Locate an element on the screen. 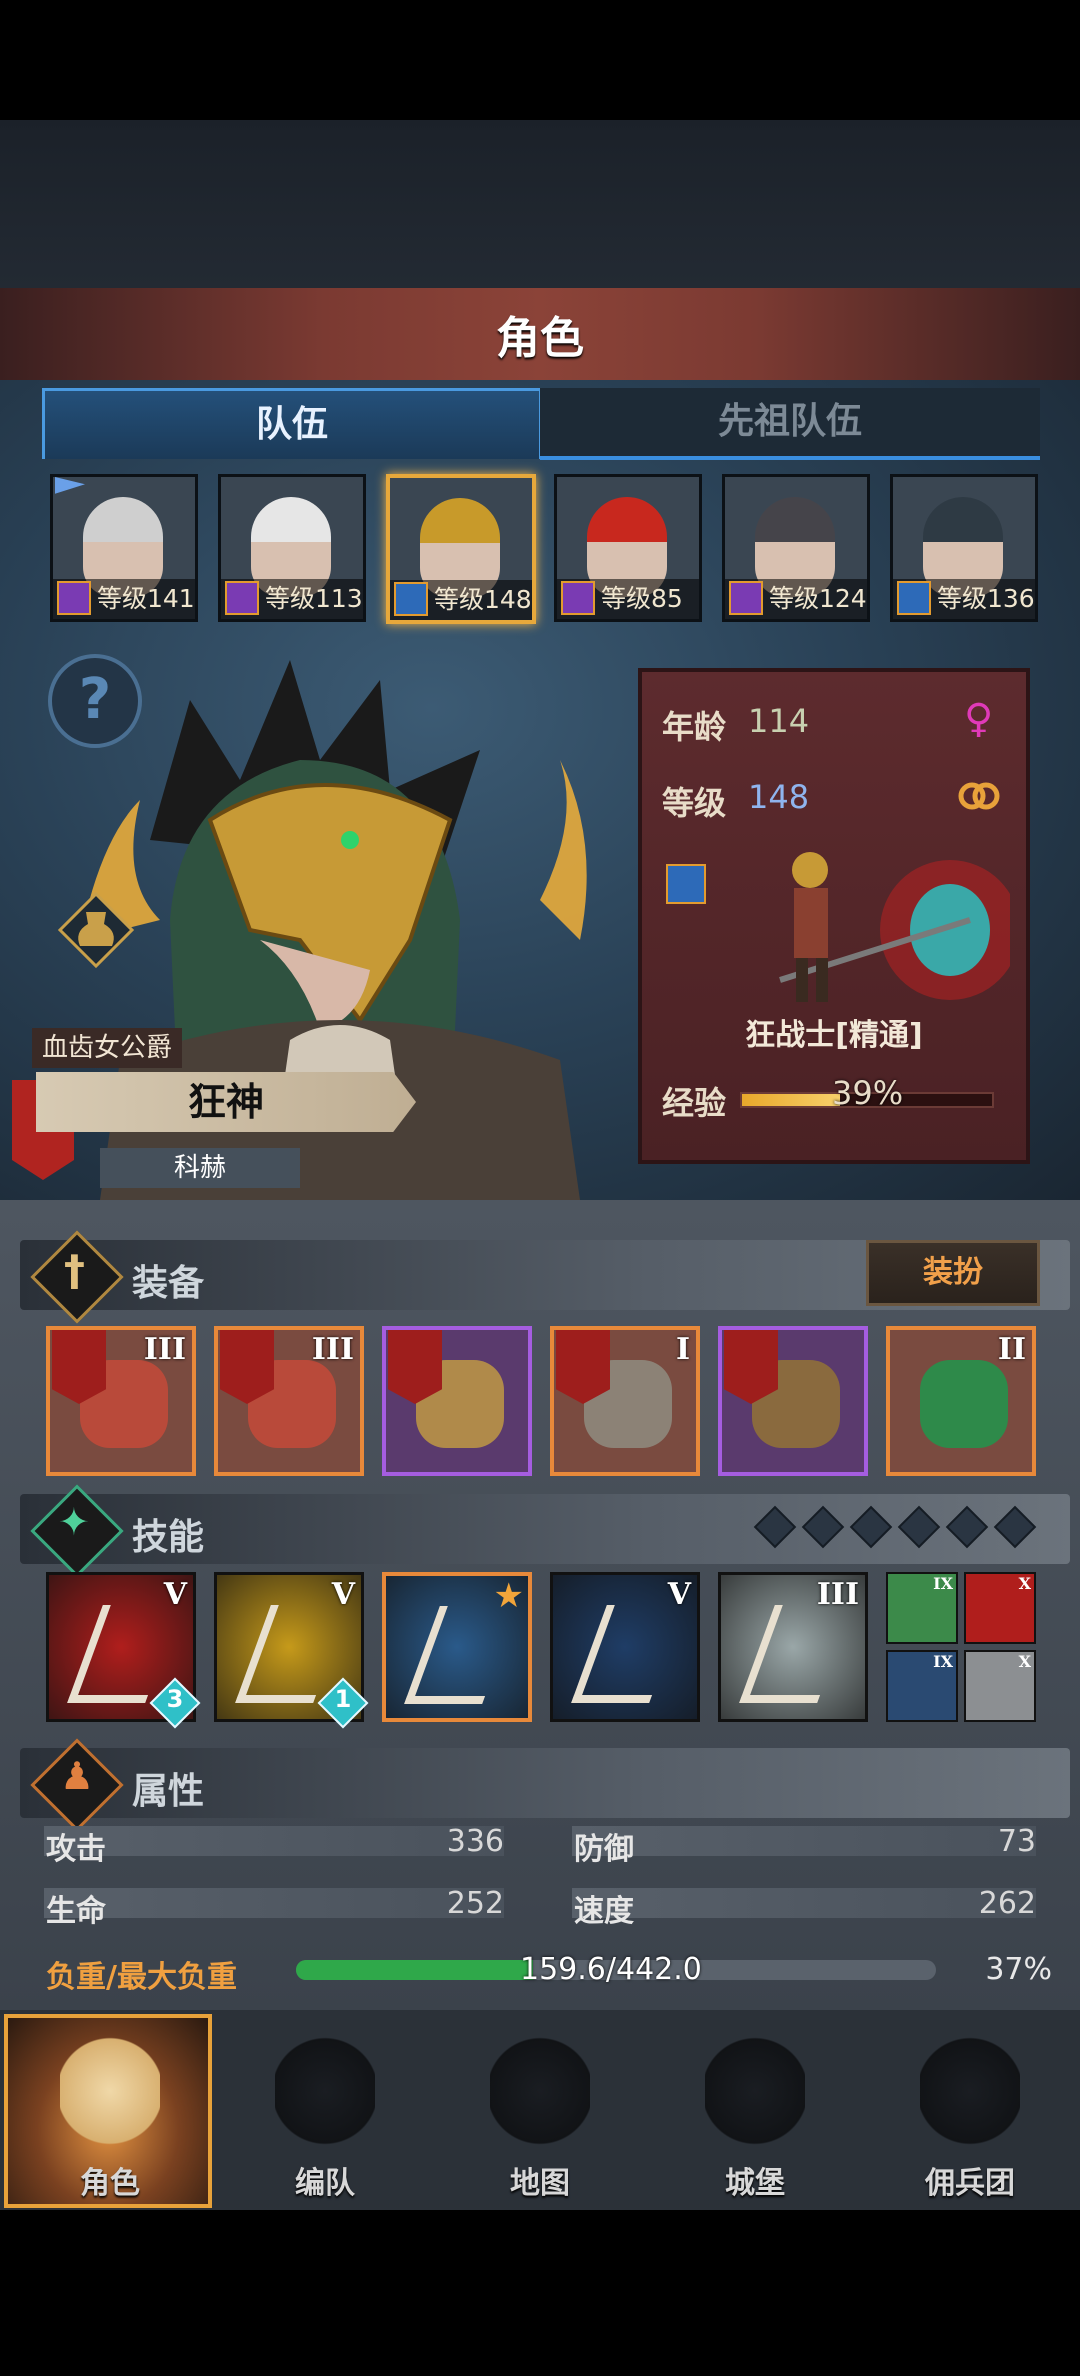 Image resolution: width=1080 pixels, height=2376 pixels. load-label: 负重/最大负重 is located at coordinates (141, 1977).